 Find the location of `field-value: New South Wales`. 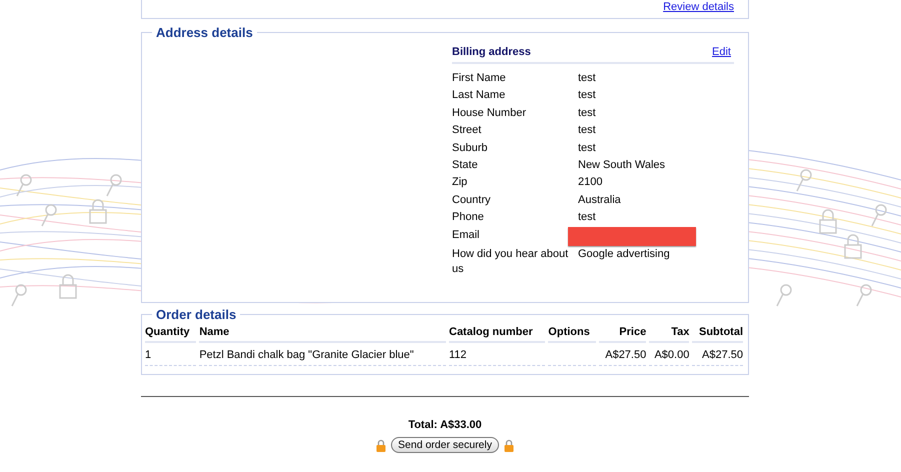

field-value: New South Wales is located at coordinates (622, 166).